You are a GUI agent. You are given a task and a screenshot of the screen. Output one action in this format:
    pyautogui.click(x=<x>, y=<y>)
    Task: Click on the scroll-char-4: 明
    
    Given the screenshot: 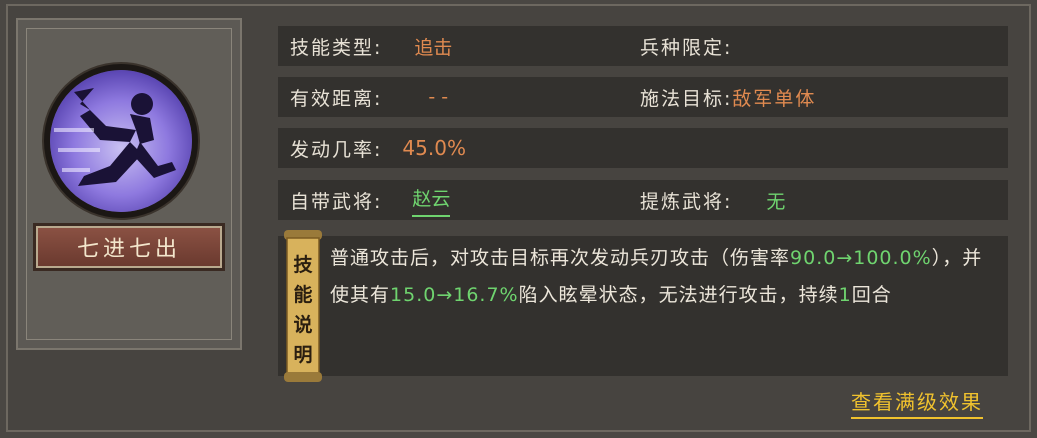 What is the action you would take?
    pyautogui.click(x=303, y=355)
    